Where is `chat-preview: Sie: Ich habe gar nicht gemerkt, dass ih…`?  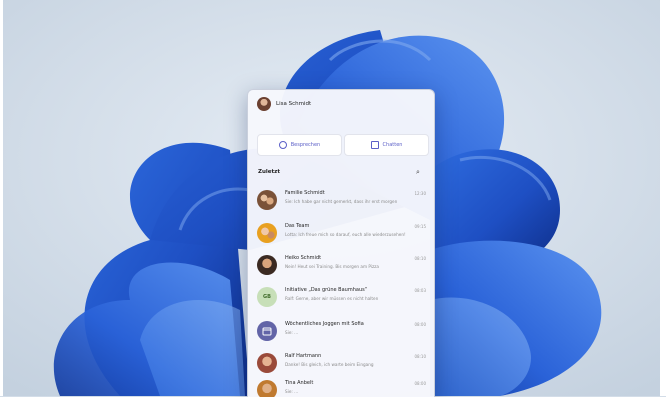
chat-preview: Sie: Ich habe gar nicht gemerkt, dass ih… is located at coordinates (341, 201).